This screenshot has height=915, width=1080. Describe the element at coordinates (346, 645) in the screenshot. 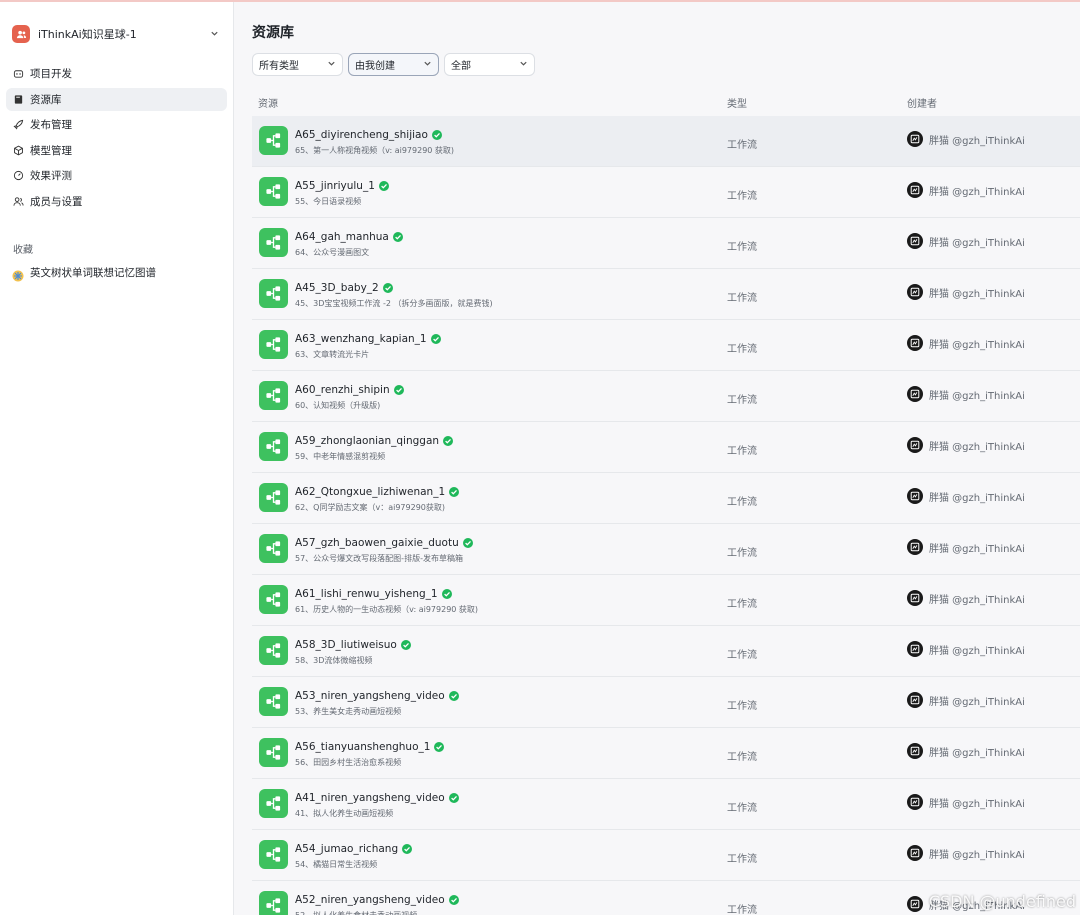

I see `resource-name: A58_3D_liutiweisuo` at that location.